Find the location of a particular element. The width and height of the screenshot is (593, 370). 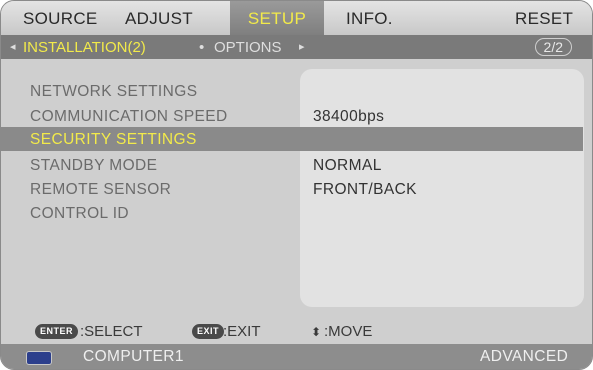

left-arrow-icon: ◂ is located at coordinates (13, 47).